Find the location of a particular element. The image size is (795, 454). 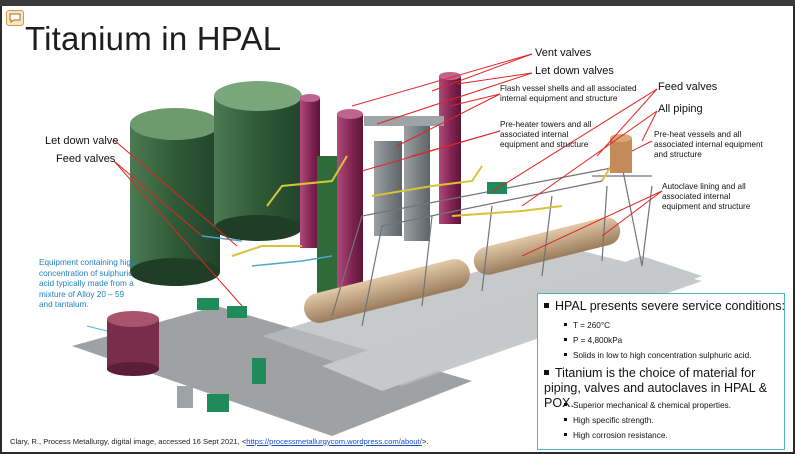

acid-tank is located at coordinates (133, 343).